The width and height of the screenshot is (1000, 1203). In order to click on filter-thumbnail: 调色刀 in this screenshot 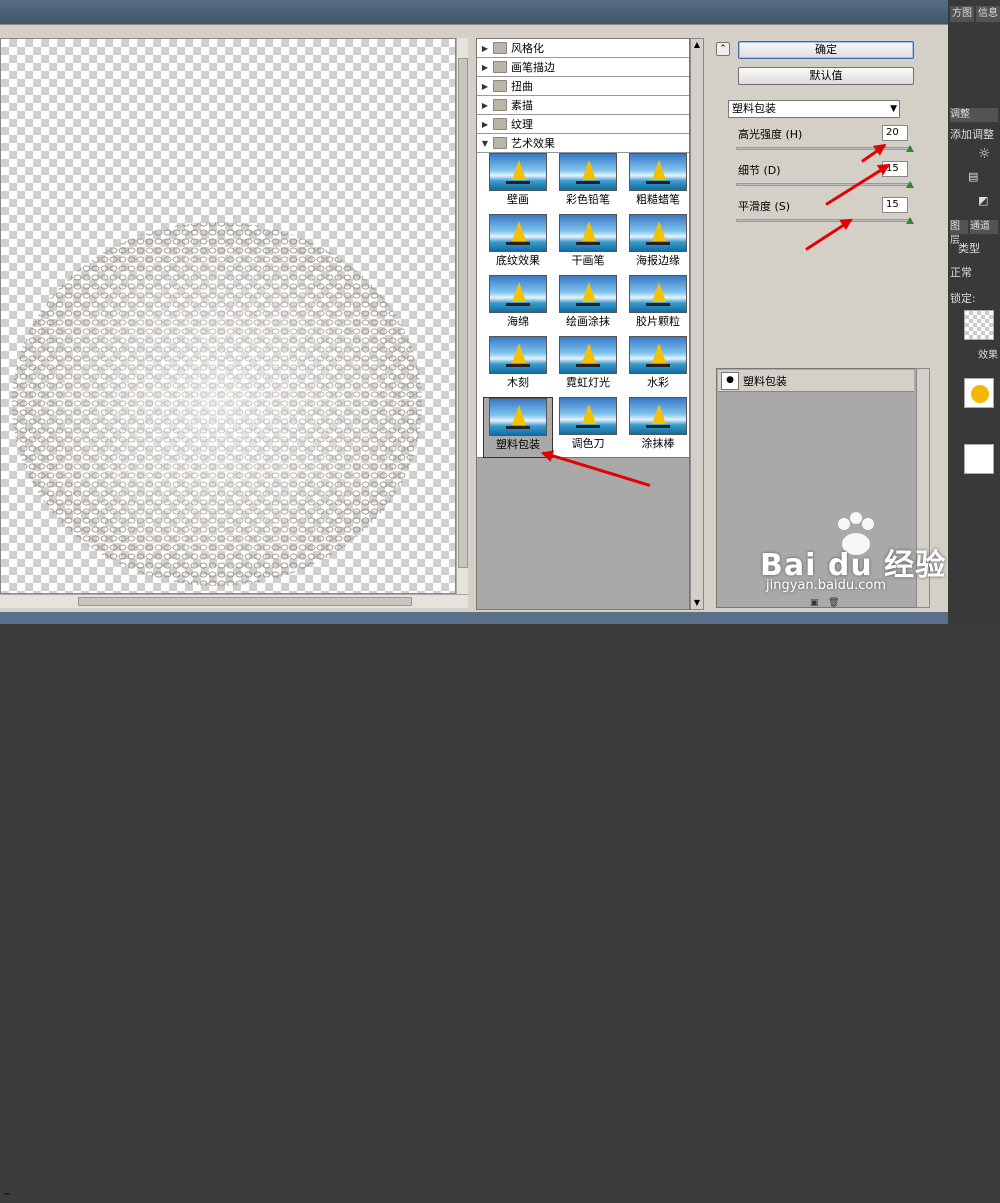, I will do `click(588, 427)`.